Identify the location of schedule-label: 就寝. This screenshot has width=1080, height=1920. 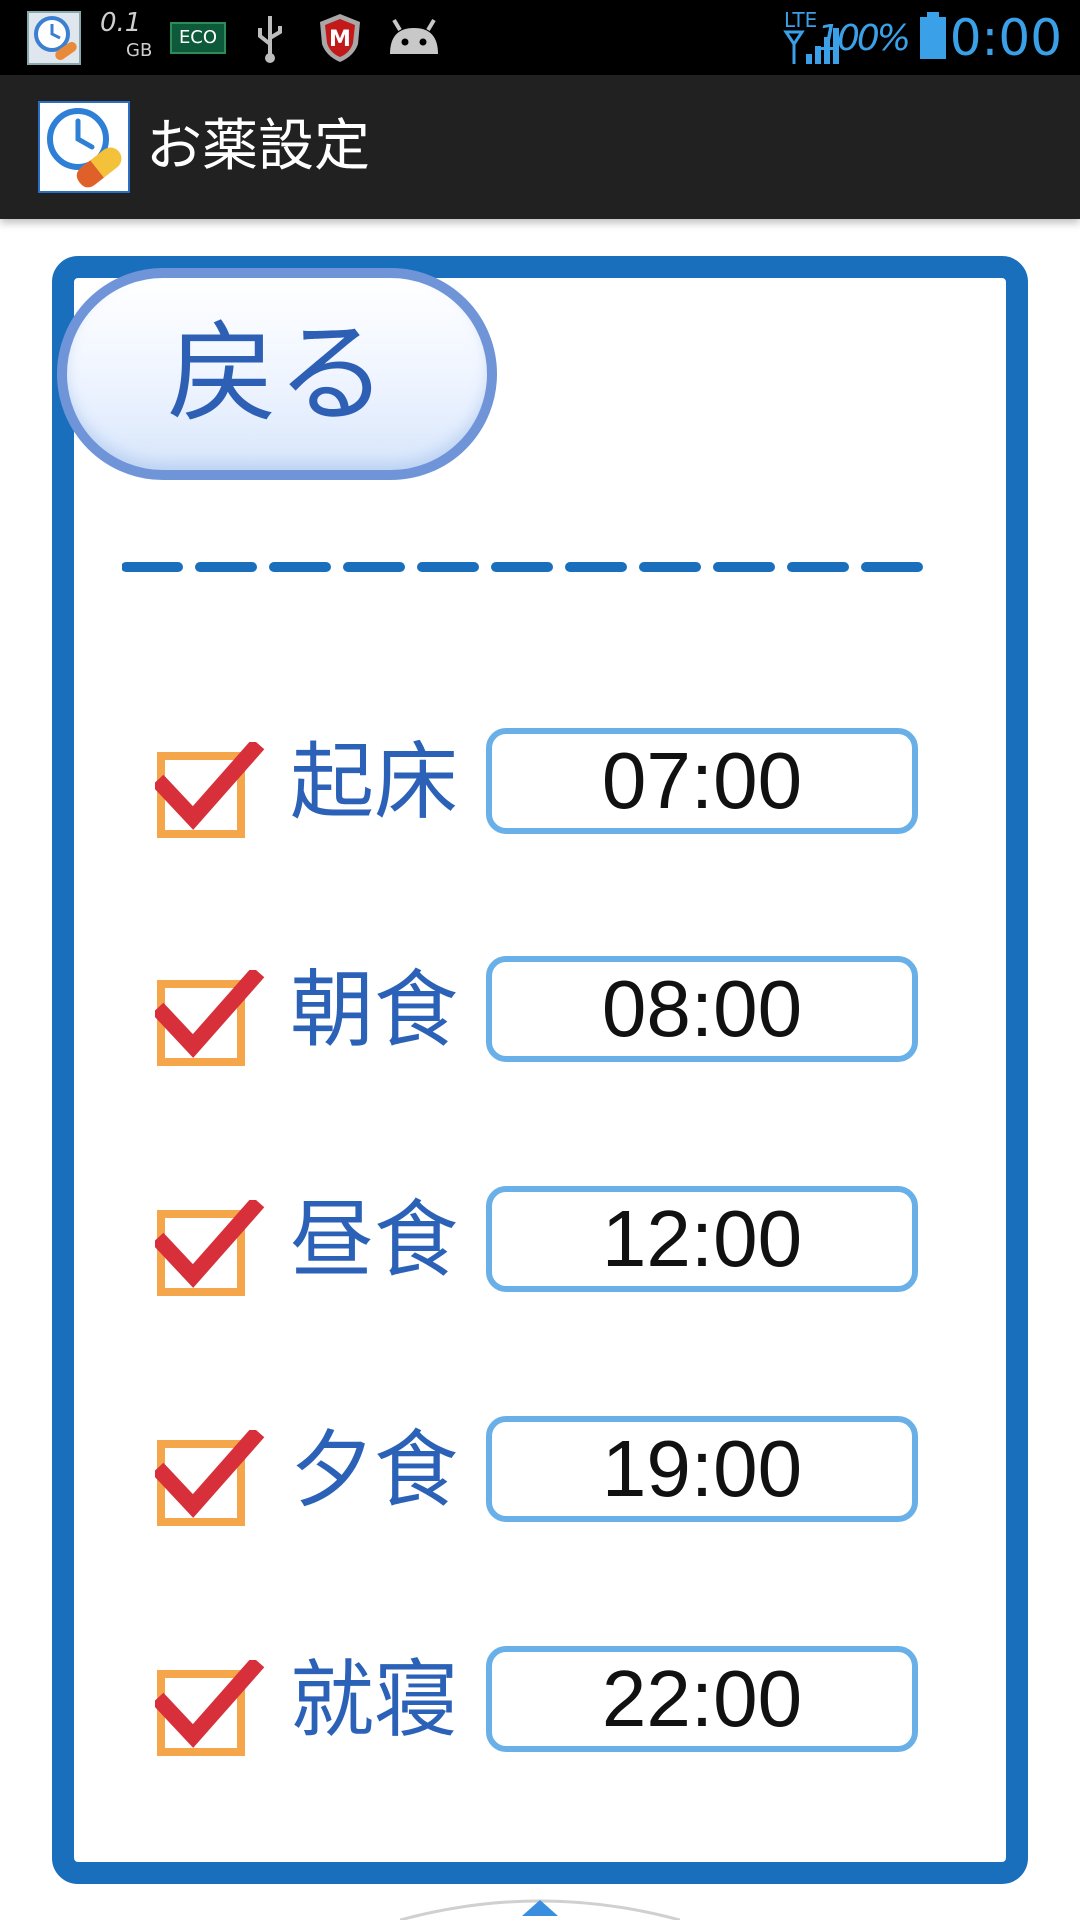
(374, 1700).